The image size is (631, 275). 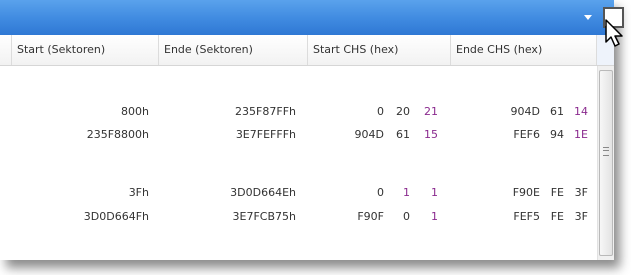 What do you see at coordinates (138, 192) in the screenshot?
I see `start-sectors-cell: 3Fh` at bounding box center [138, 192].